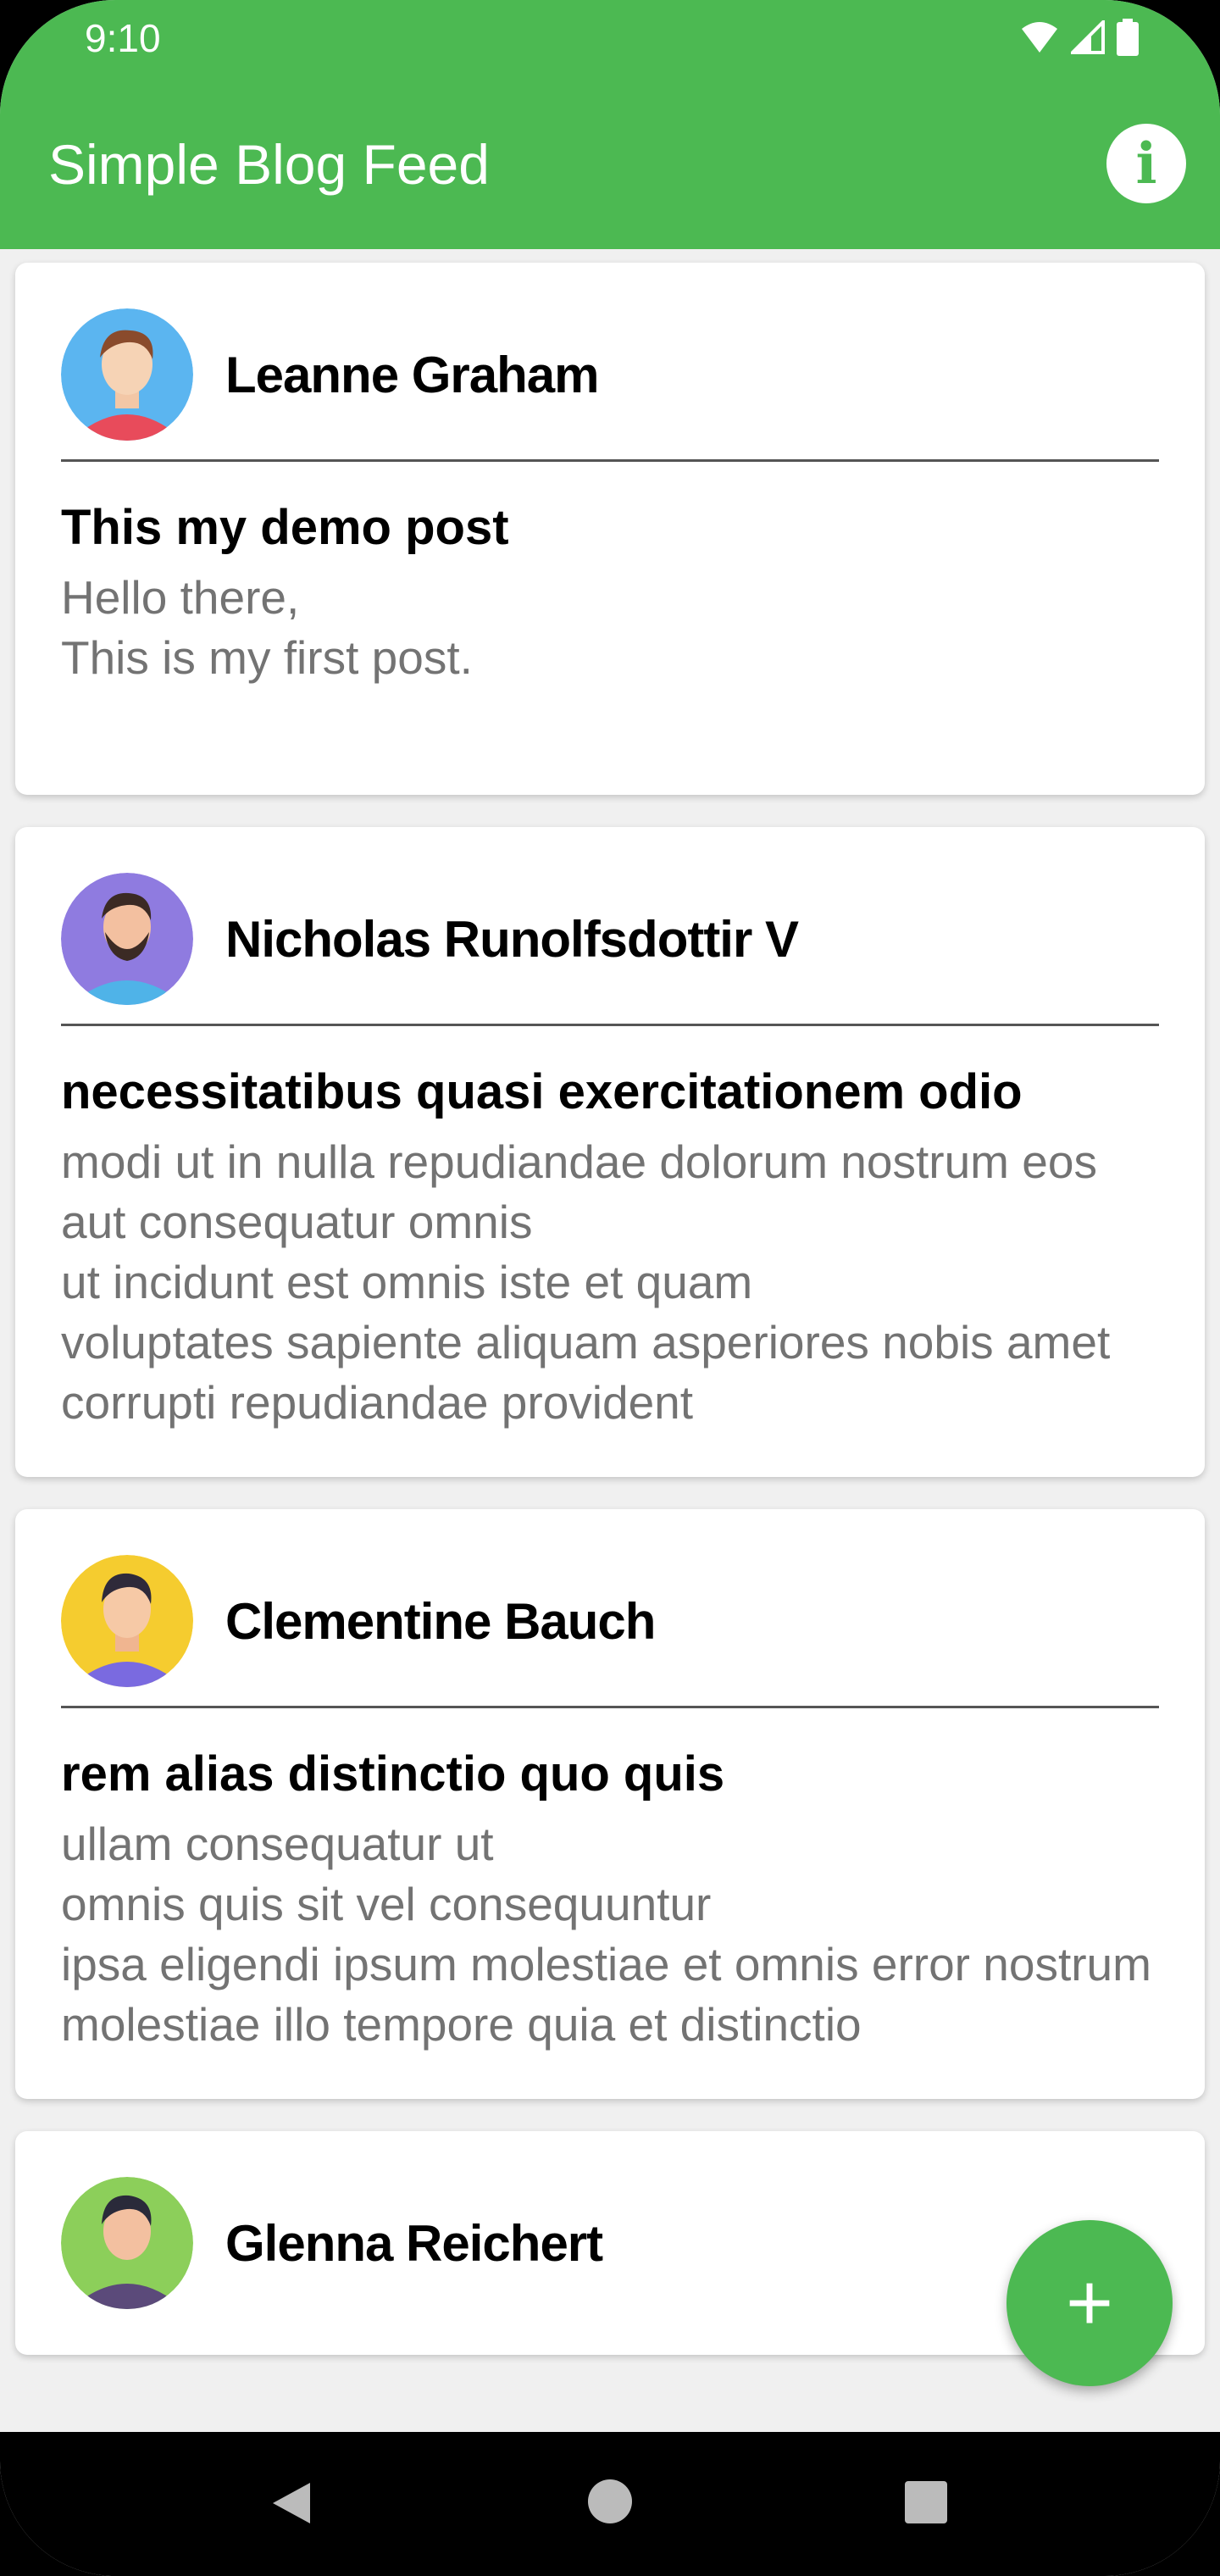 The width and height of the screenshot is (1220, 2576). I want to click on battery-icon, so click(1128, 37).